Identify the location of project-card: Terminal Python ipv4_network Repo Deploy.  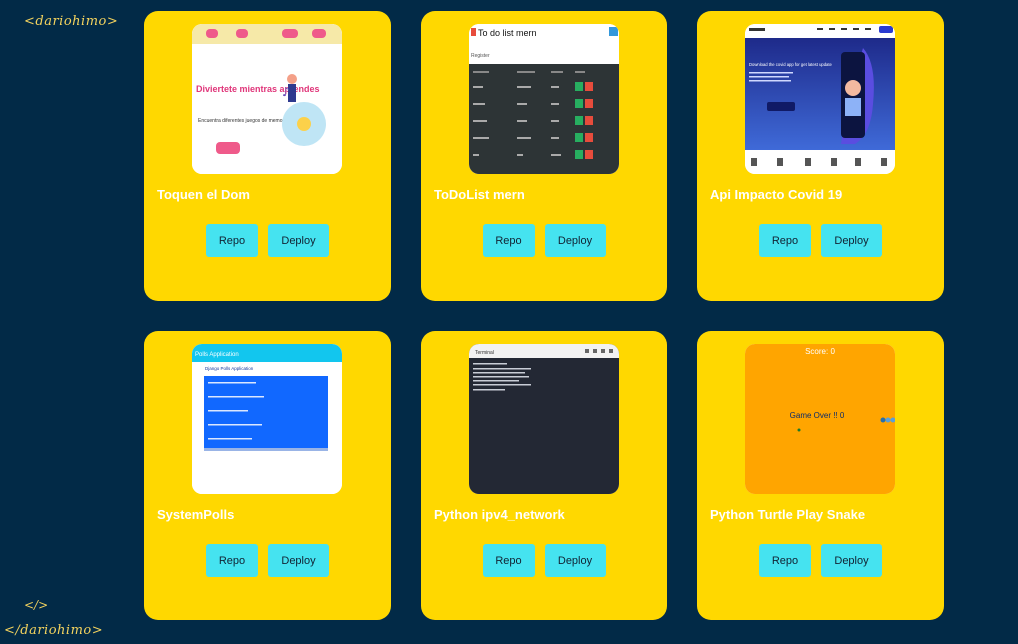
(544, 475).